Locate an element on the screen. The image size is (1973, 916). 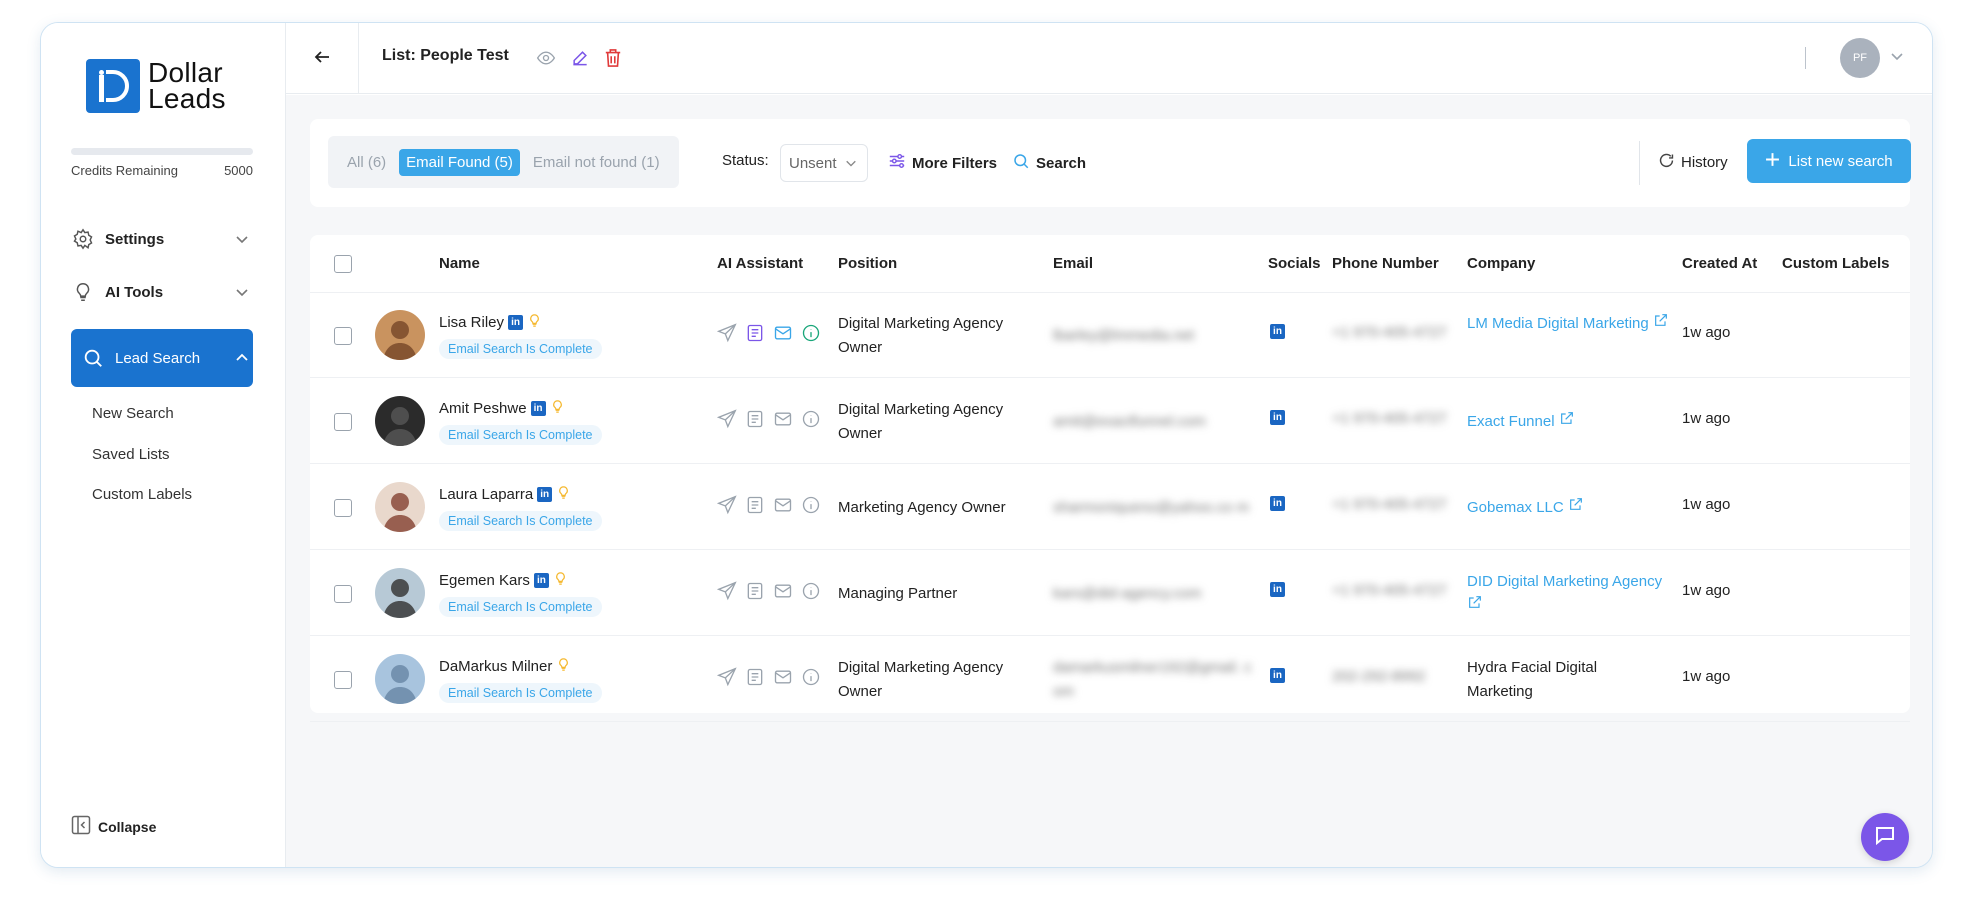
column-header-phone-number: Phone Number is located at coordinates (1385, 263).